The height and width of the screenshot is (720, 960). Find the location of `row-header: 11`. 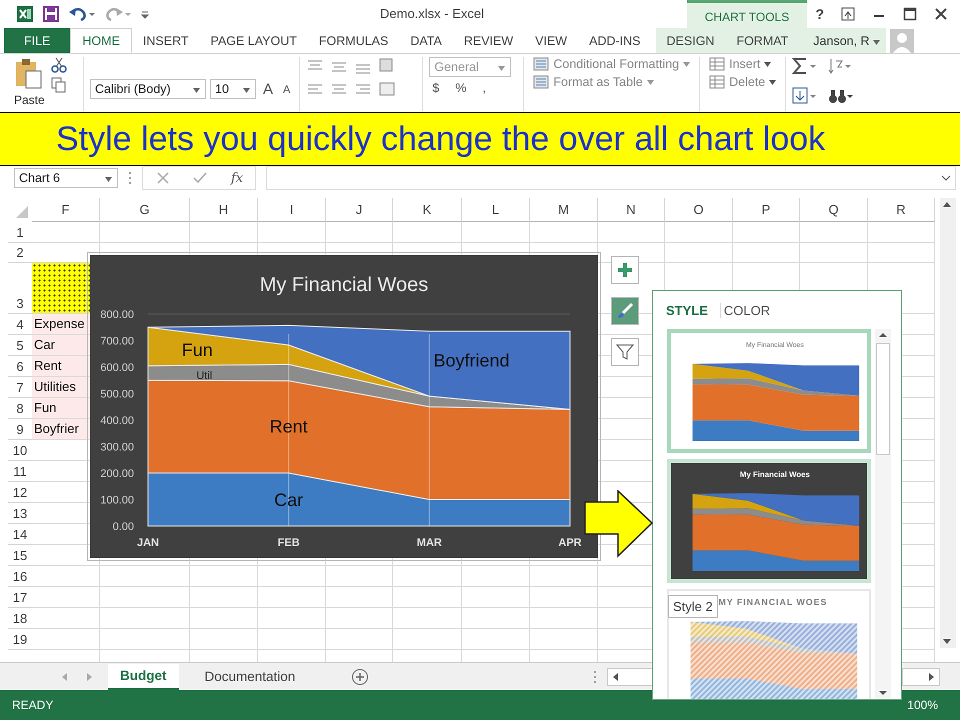

row-header: 11 is located at coordinates (20, 471).